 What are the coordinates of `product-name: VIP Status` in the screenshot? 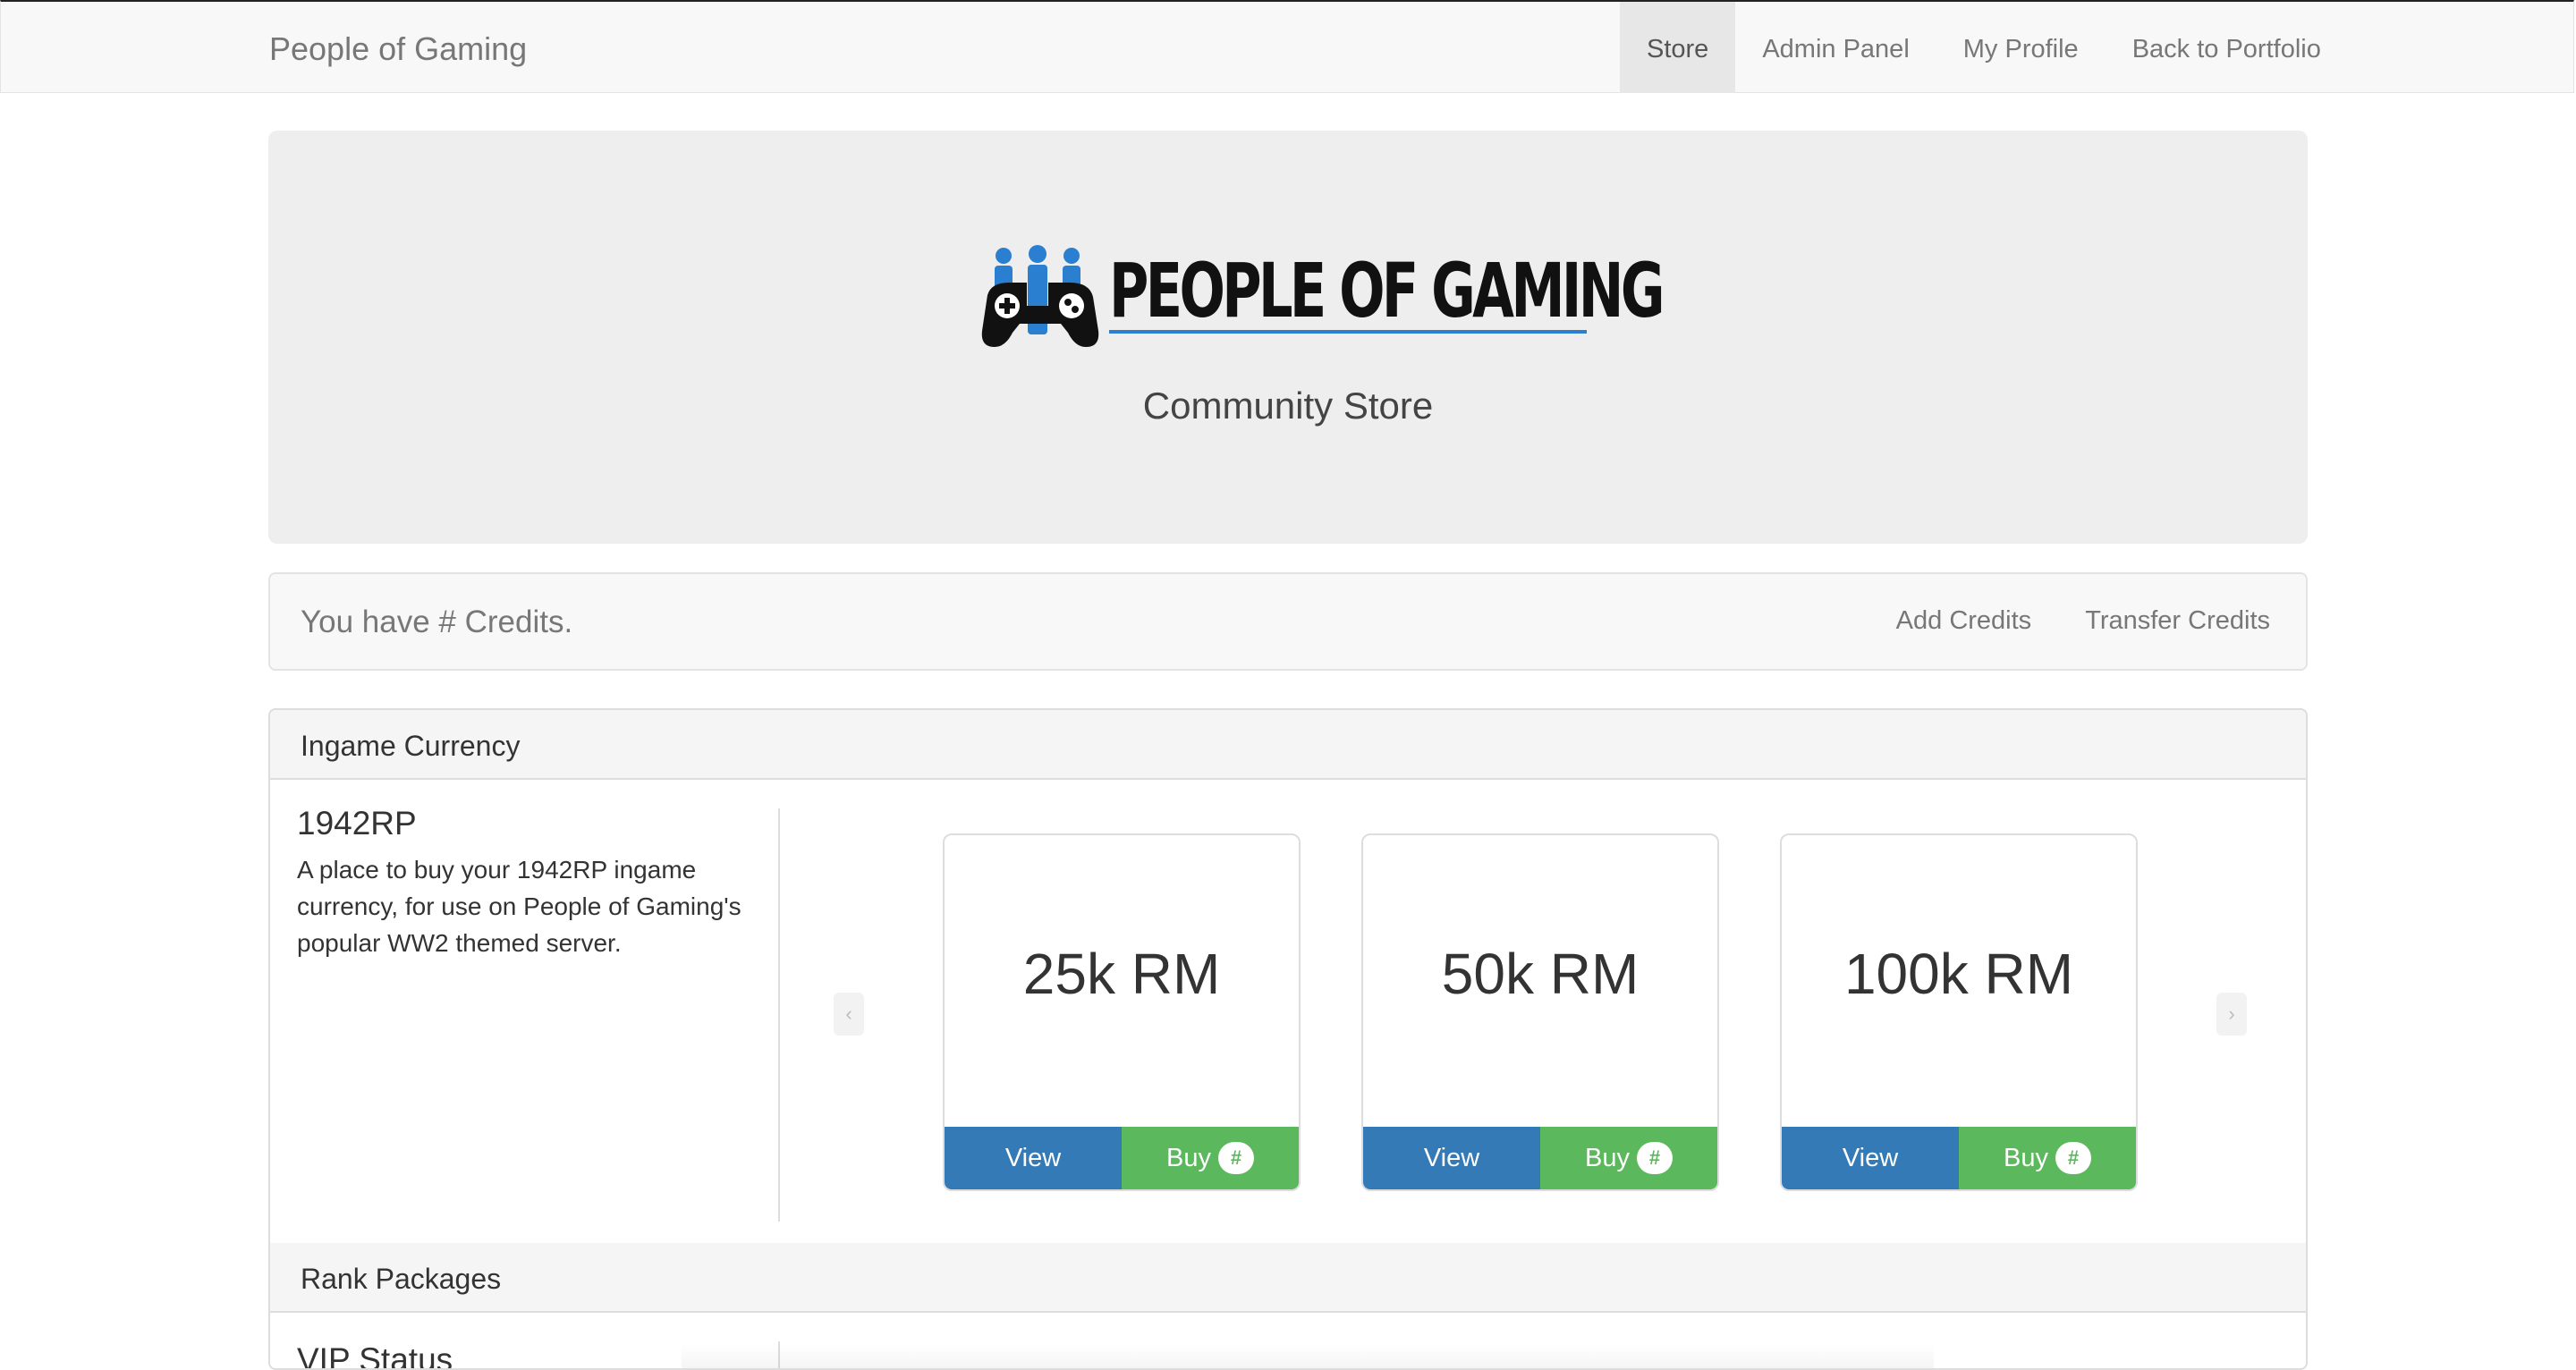 It's located at (375, 1355).